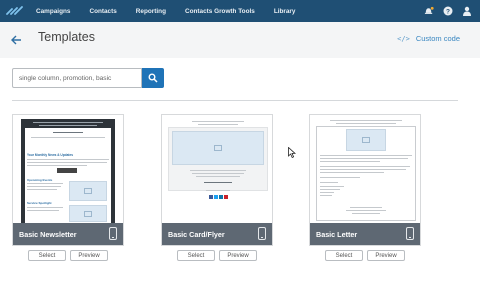 This screenshot has width=480, height=286. I want to click on nav-reporting: Reporting, so click(151, 11).